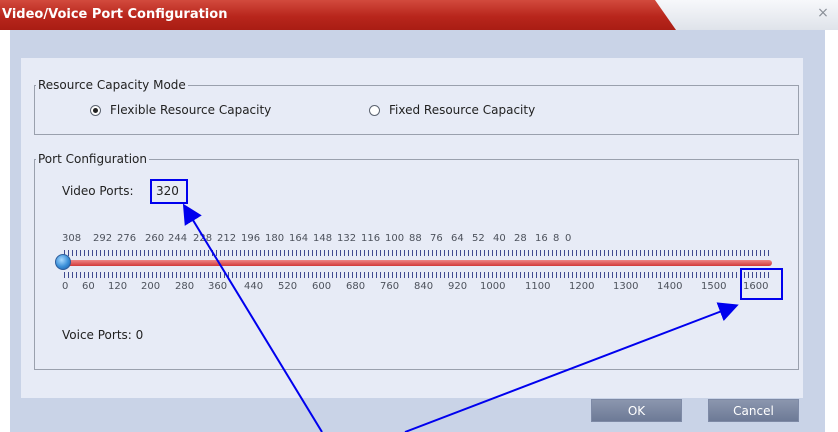 The image size is (838, 432). Describe the element at coordinates (571, 367) in the screenshot. I see `arrow-to-max-value` at that location.